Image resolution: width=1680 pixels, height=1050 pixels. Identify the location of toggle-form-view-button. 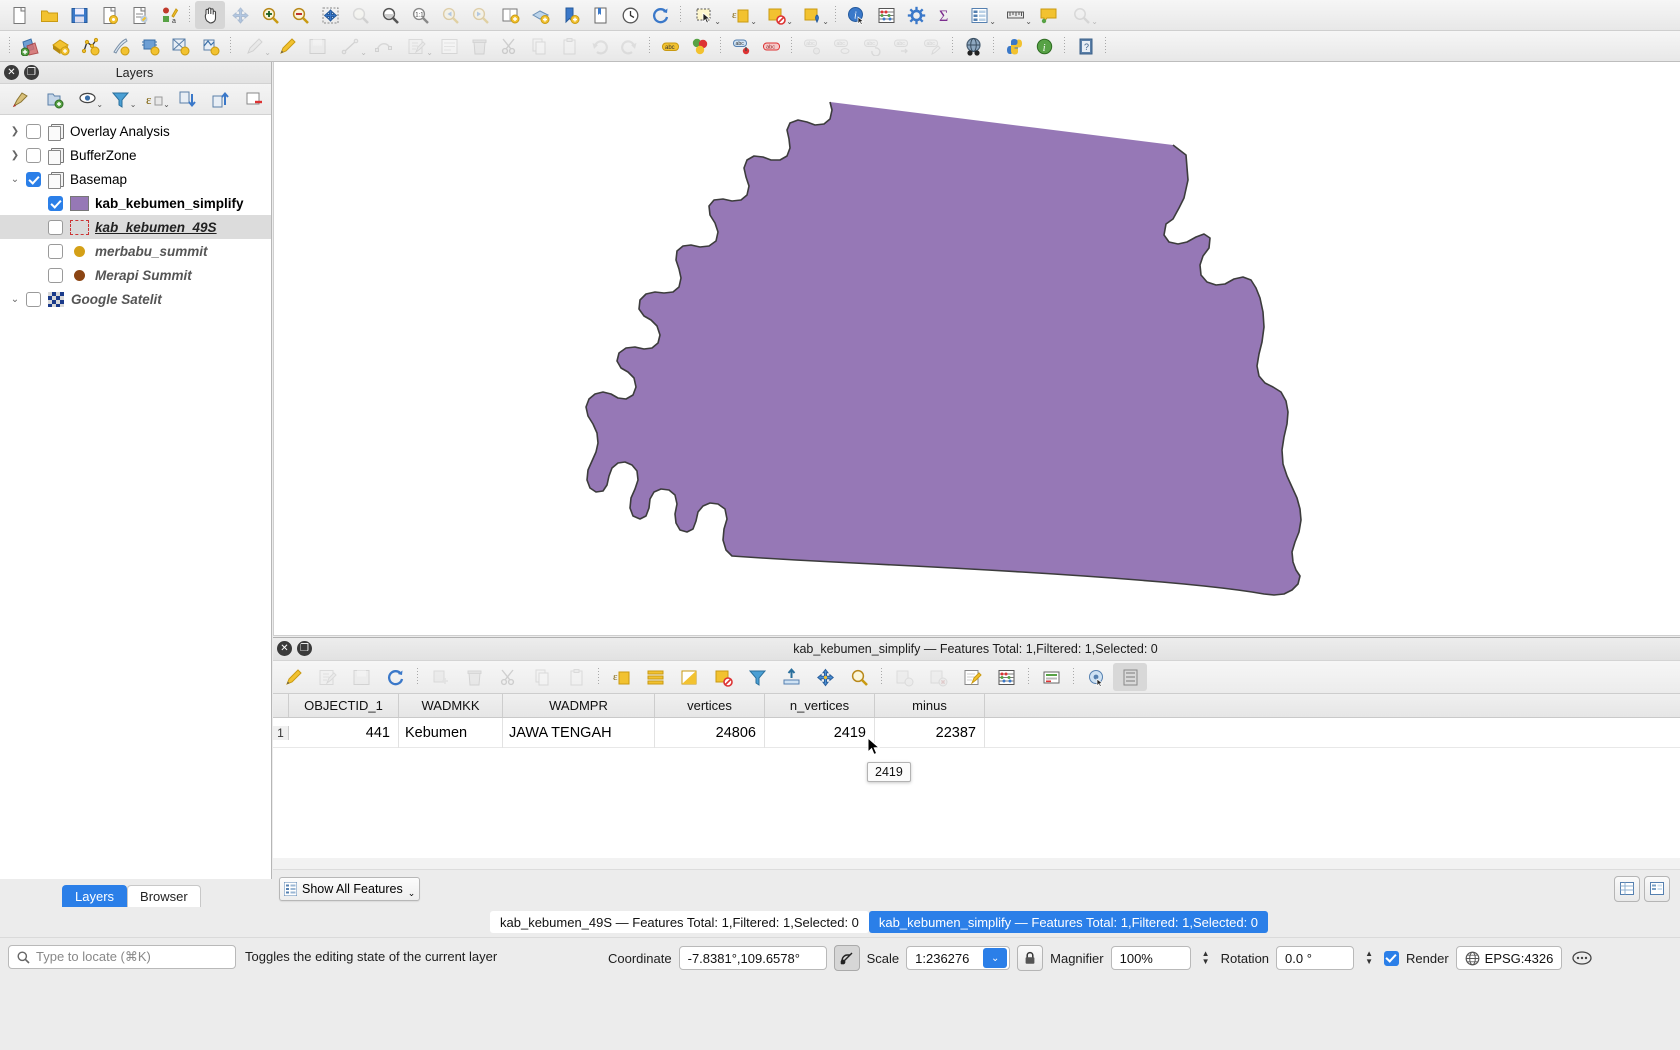
(1657, 888).